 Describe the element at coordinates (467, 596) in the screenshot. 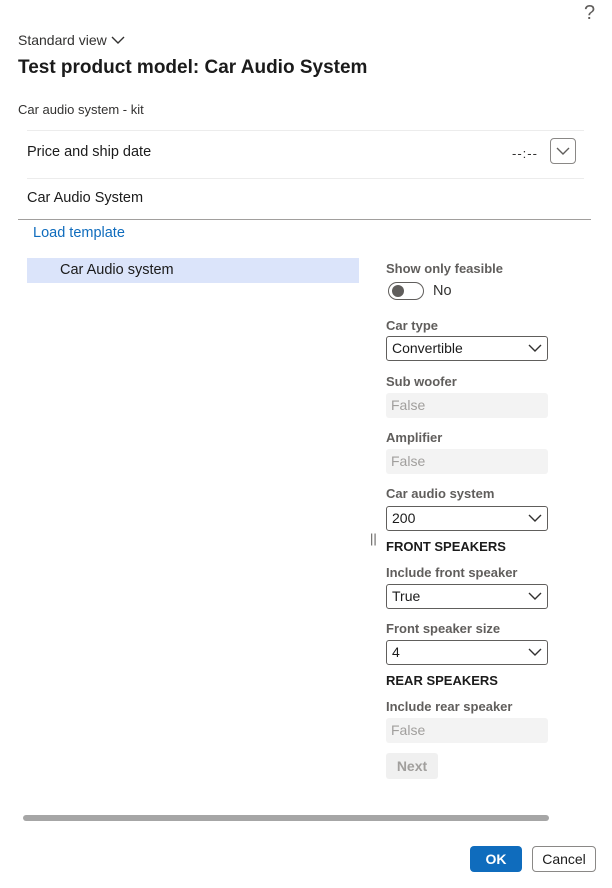

I see `include-front-speaker-select: True` at that location.